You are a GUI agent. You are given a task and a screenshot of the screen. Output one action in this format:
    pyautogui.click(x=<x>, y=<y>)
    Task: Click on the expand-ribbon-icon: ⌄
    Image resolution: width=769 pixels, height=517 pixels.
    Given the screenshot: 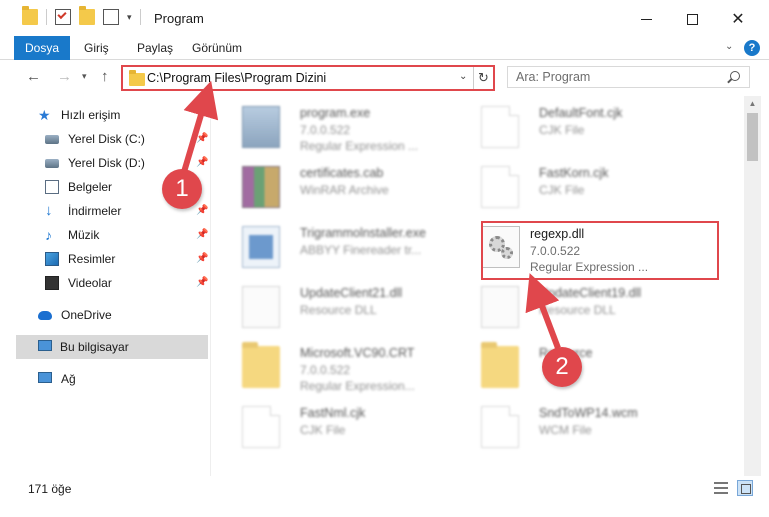 What is the action you would take?
    pyautogui.click(x=729, y=46)
    